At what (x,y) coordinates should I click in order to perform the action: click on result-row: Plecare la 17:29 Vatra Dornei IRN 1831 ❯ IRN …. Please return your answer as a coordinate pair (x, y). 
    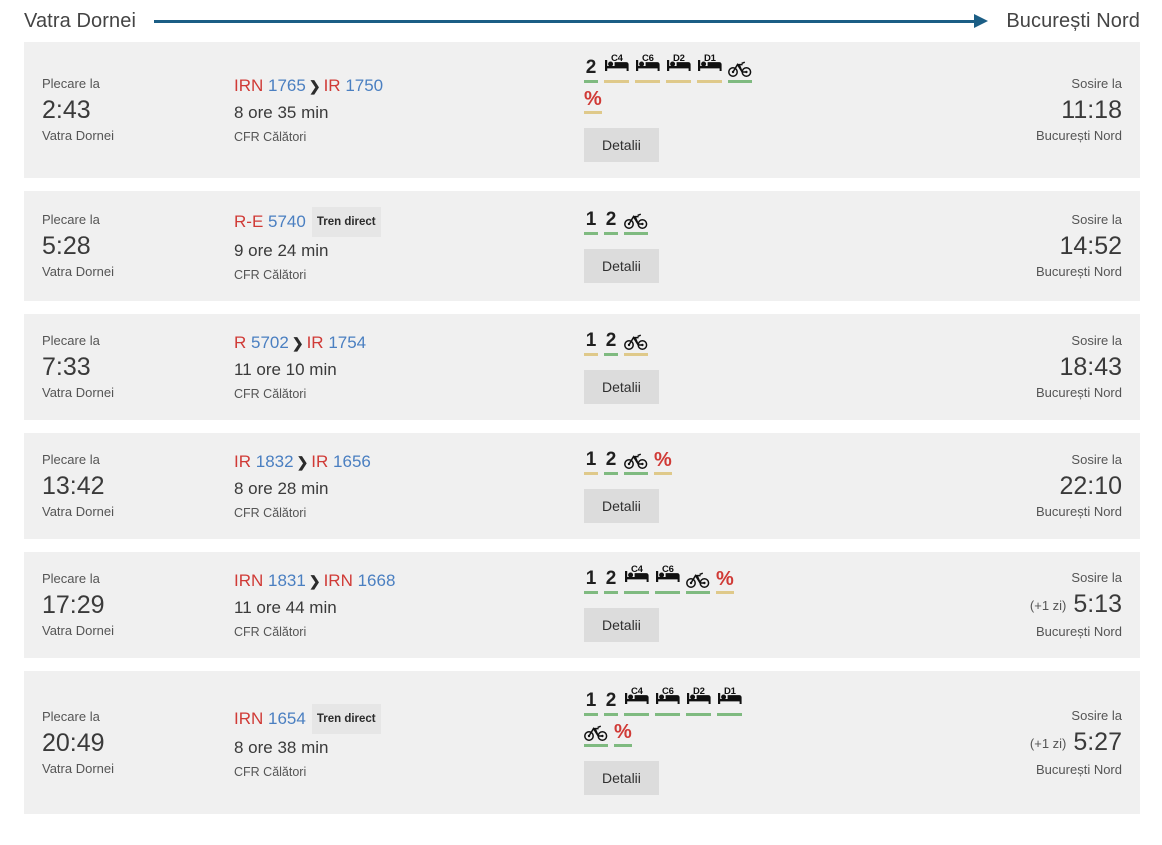
    Looking at the image, I should click on (582, 605).